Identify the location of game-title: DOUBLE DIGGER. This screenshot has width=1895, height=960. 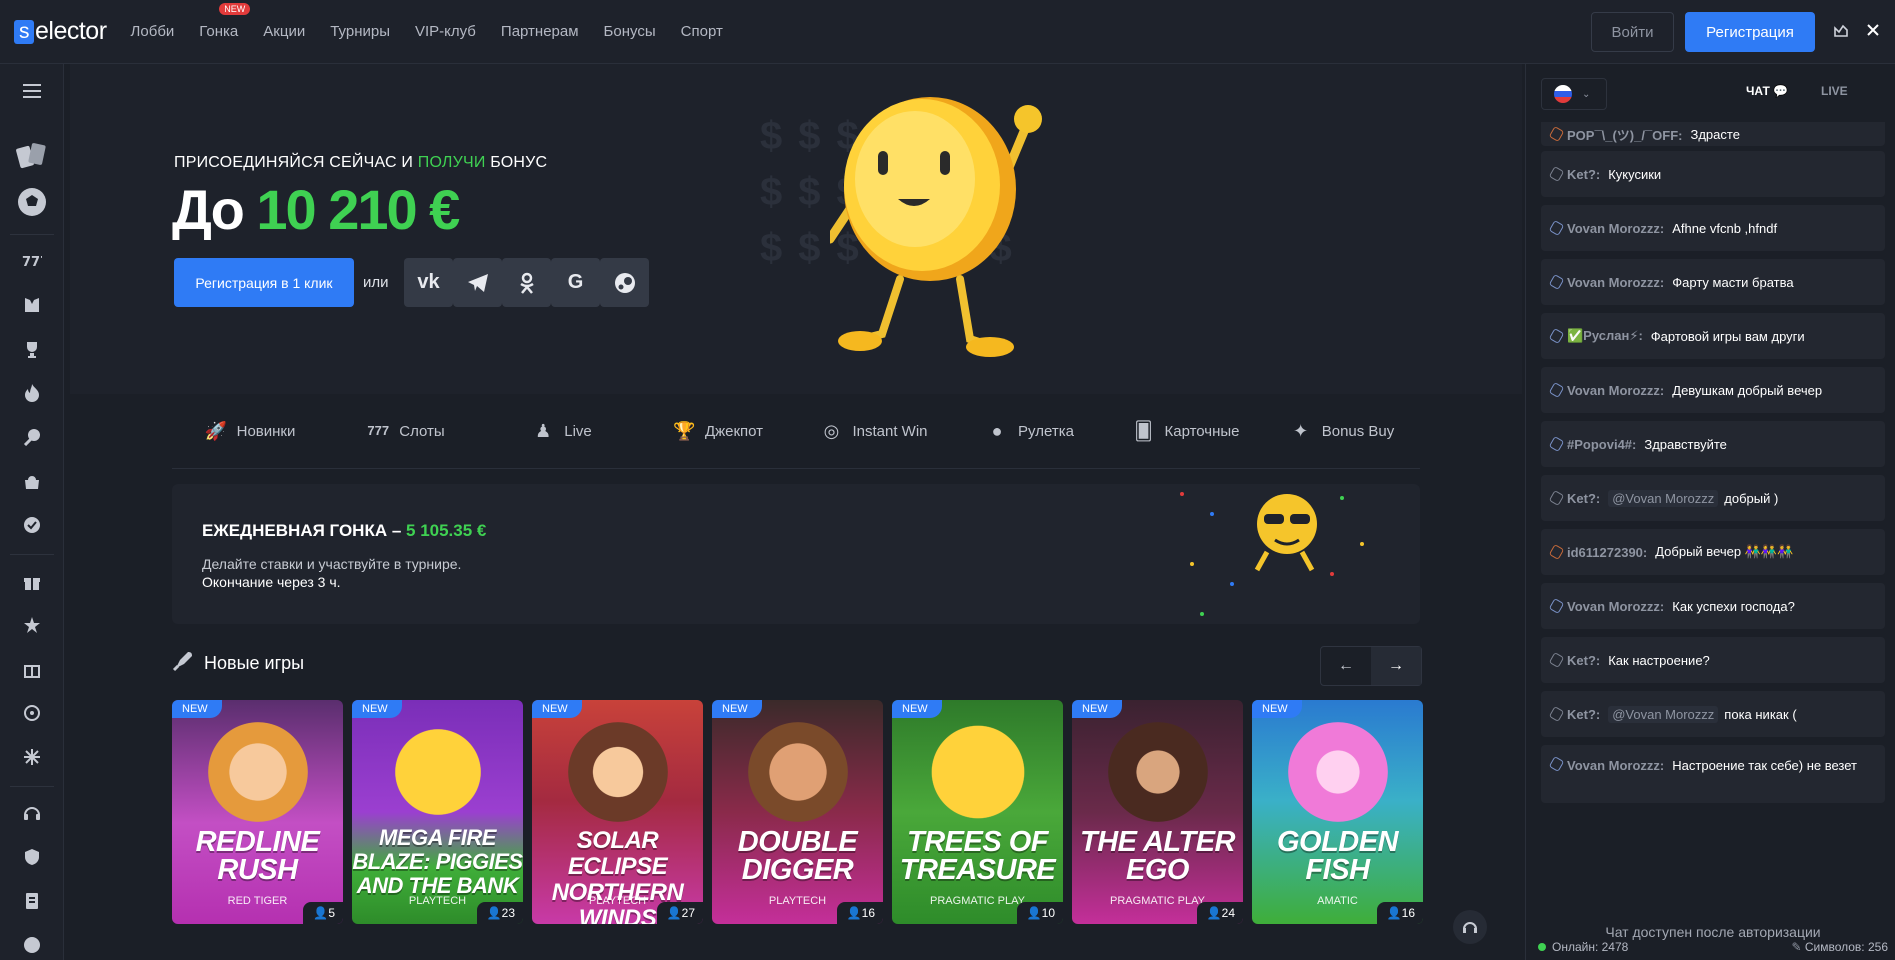
(797, 856).